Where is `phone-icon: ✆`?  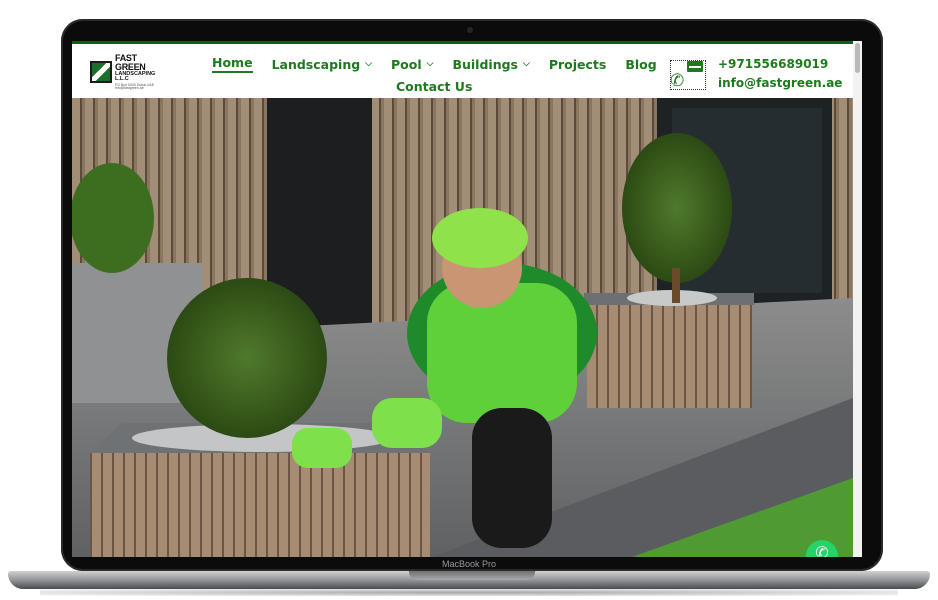
phone-icon: ✆ is located at coordinates (677, 80).